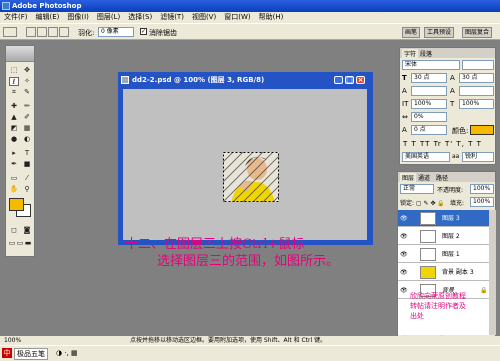 The height and width of the screenshot is (361, 500). Describe the element at coordinates (27, 106) in the screenshot. I see `brush-tool-icon: ✏` at that location.